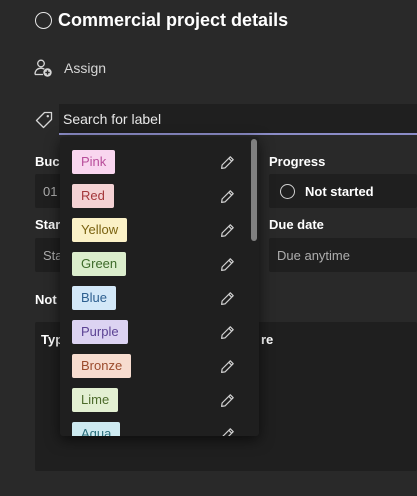  What do you see at coordinates (44, 120) in the screenshot?
I see `tag-icon` at bounding box center [44, 120].